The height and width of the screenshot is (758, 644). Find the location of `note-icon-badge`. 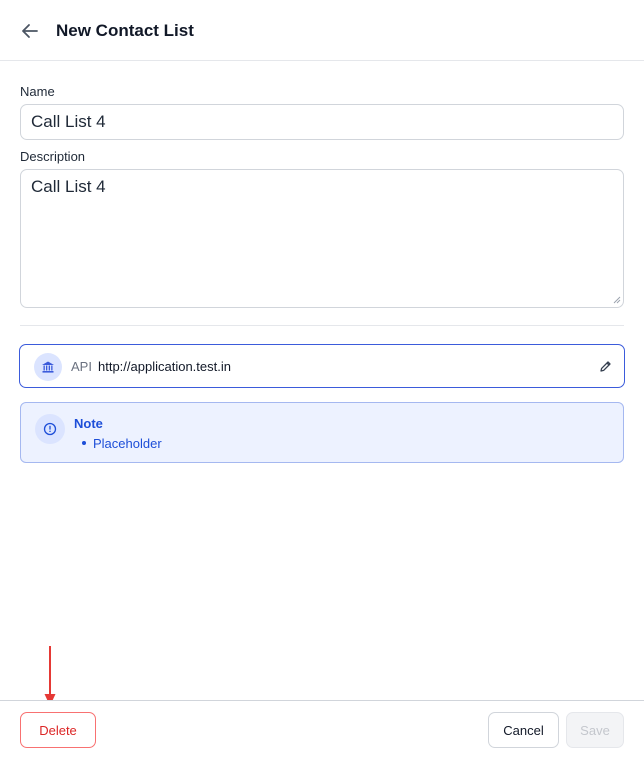

note-icon-badge is located at coordinates (50, 429).